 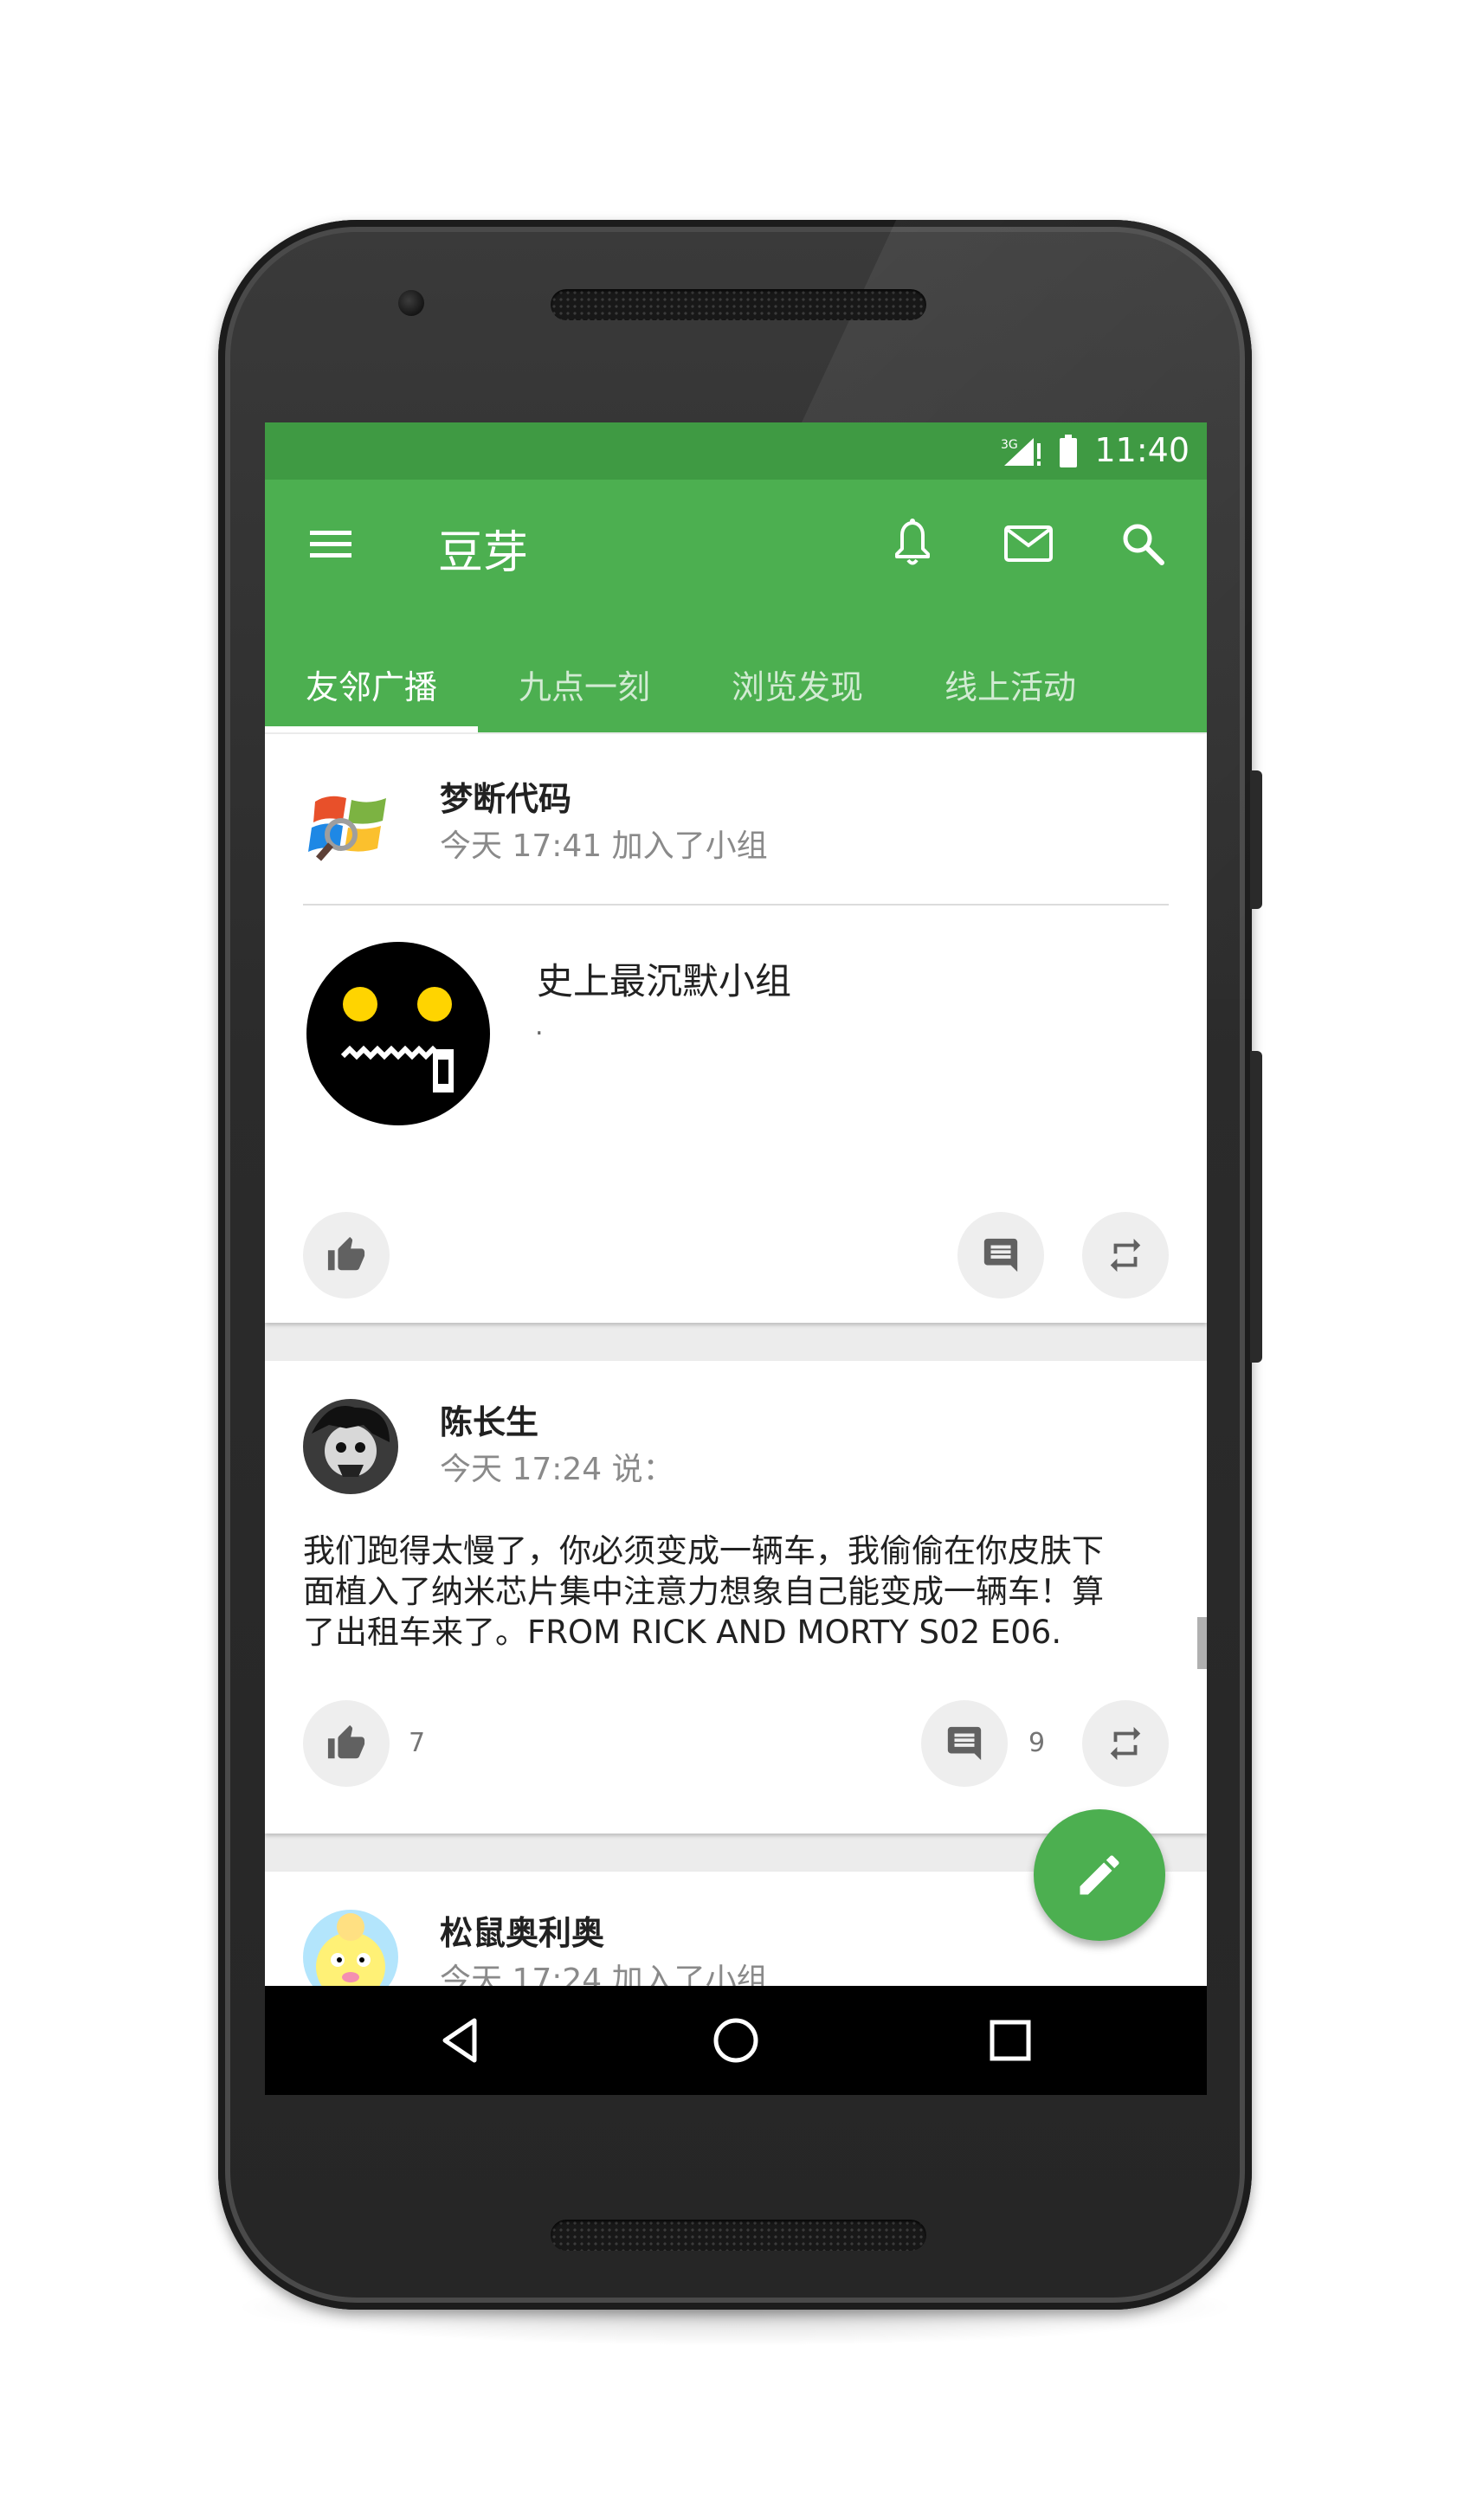 I want to click on group-description: ., so click(x=540, y=1026).